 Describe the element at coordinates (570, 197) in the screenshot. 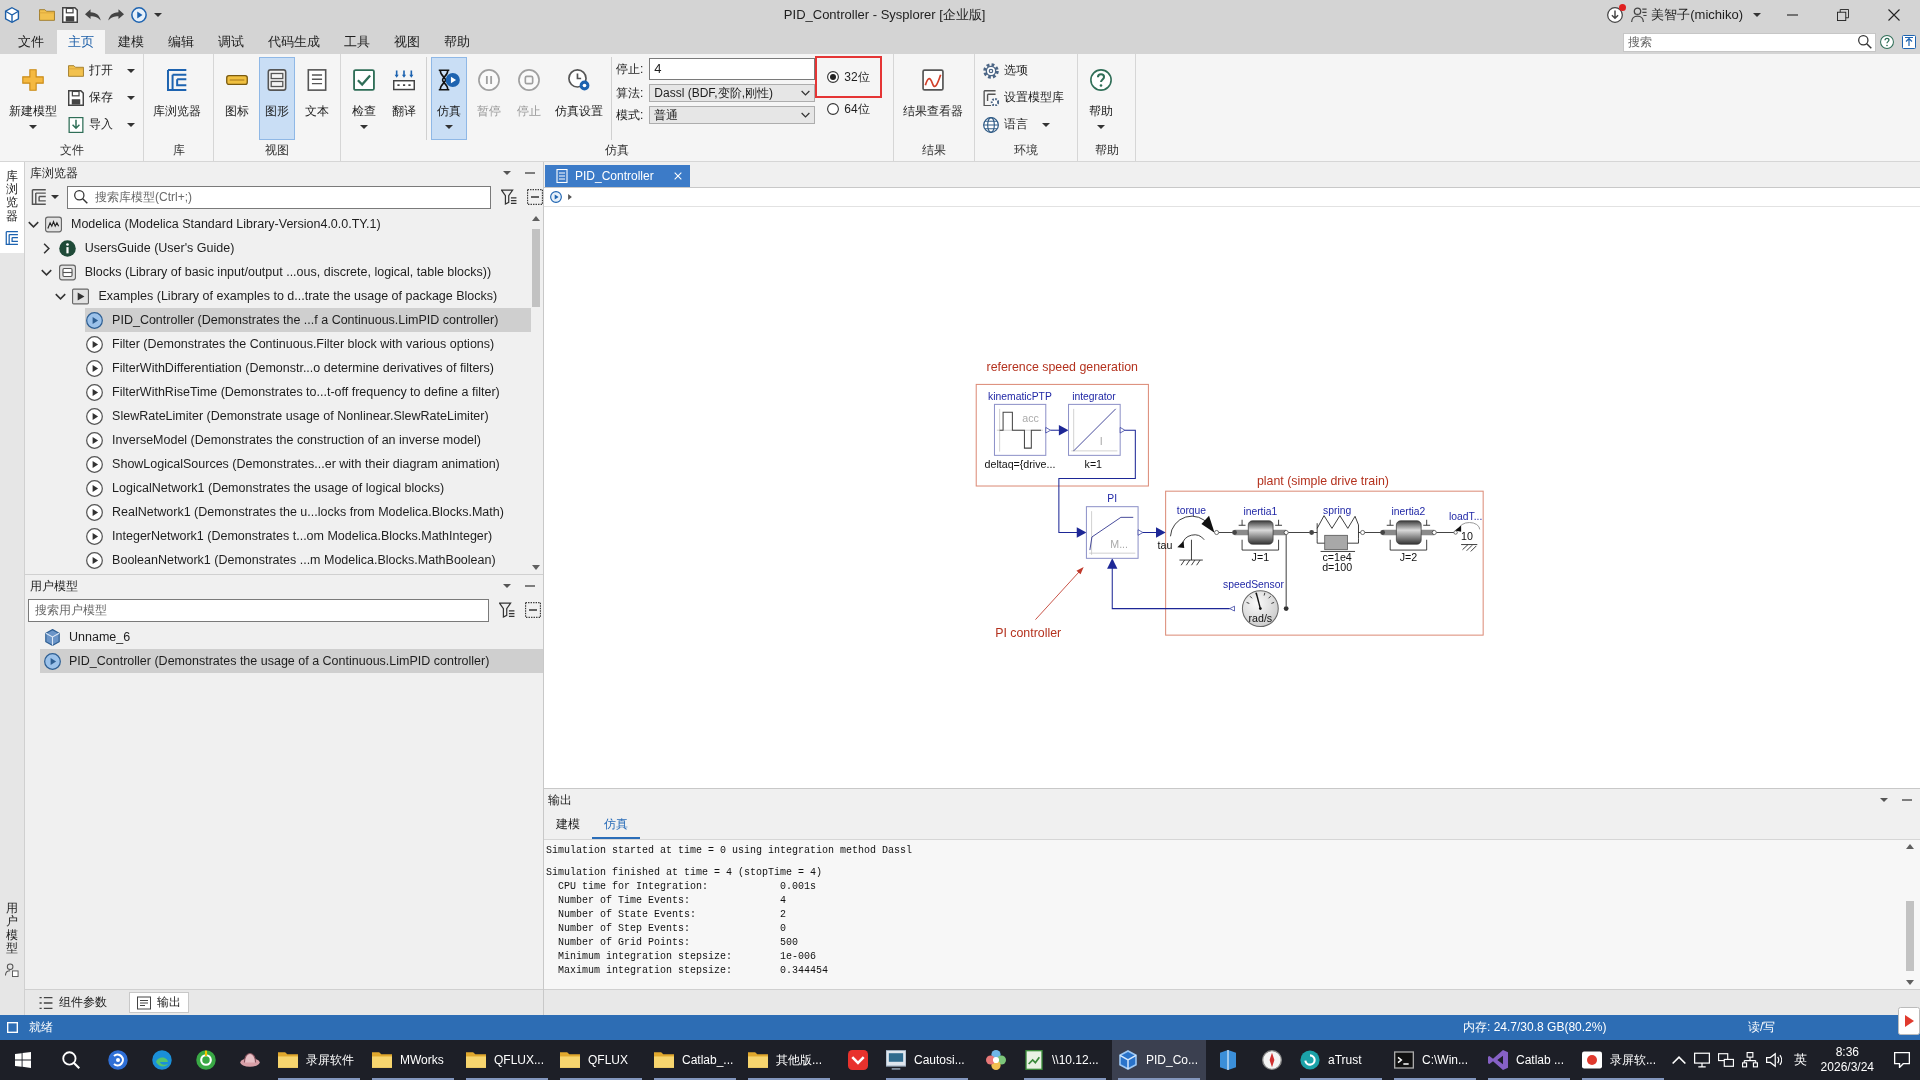

I see `caret-right-icon` at that location.